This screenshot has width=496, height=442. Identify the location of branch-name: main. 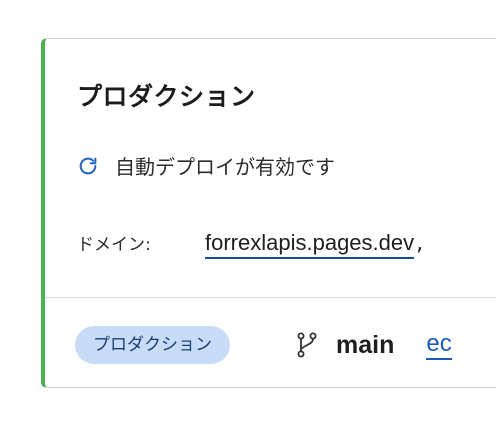
(365, 344).